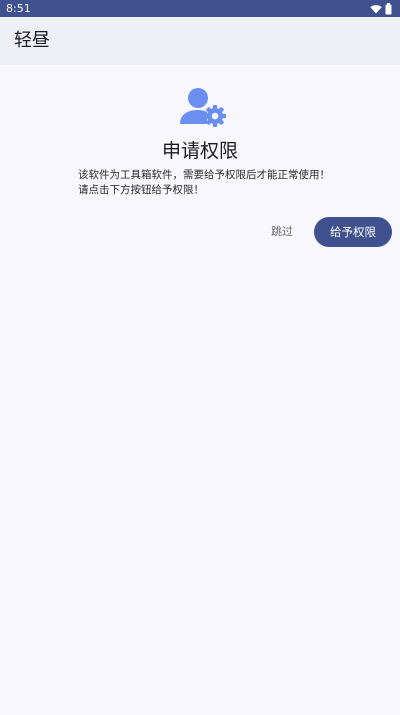 The image size is (400, 715). I want to click on skip-button: 跳过, so click(282, 232).